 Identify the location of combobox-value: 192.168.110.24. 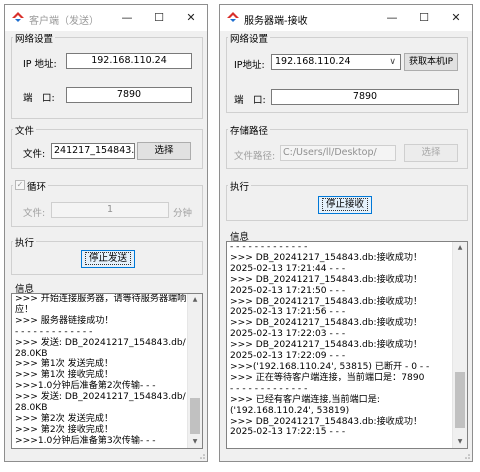
(313, 61).